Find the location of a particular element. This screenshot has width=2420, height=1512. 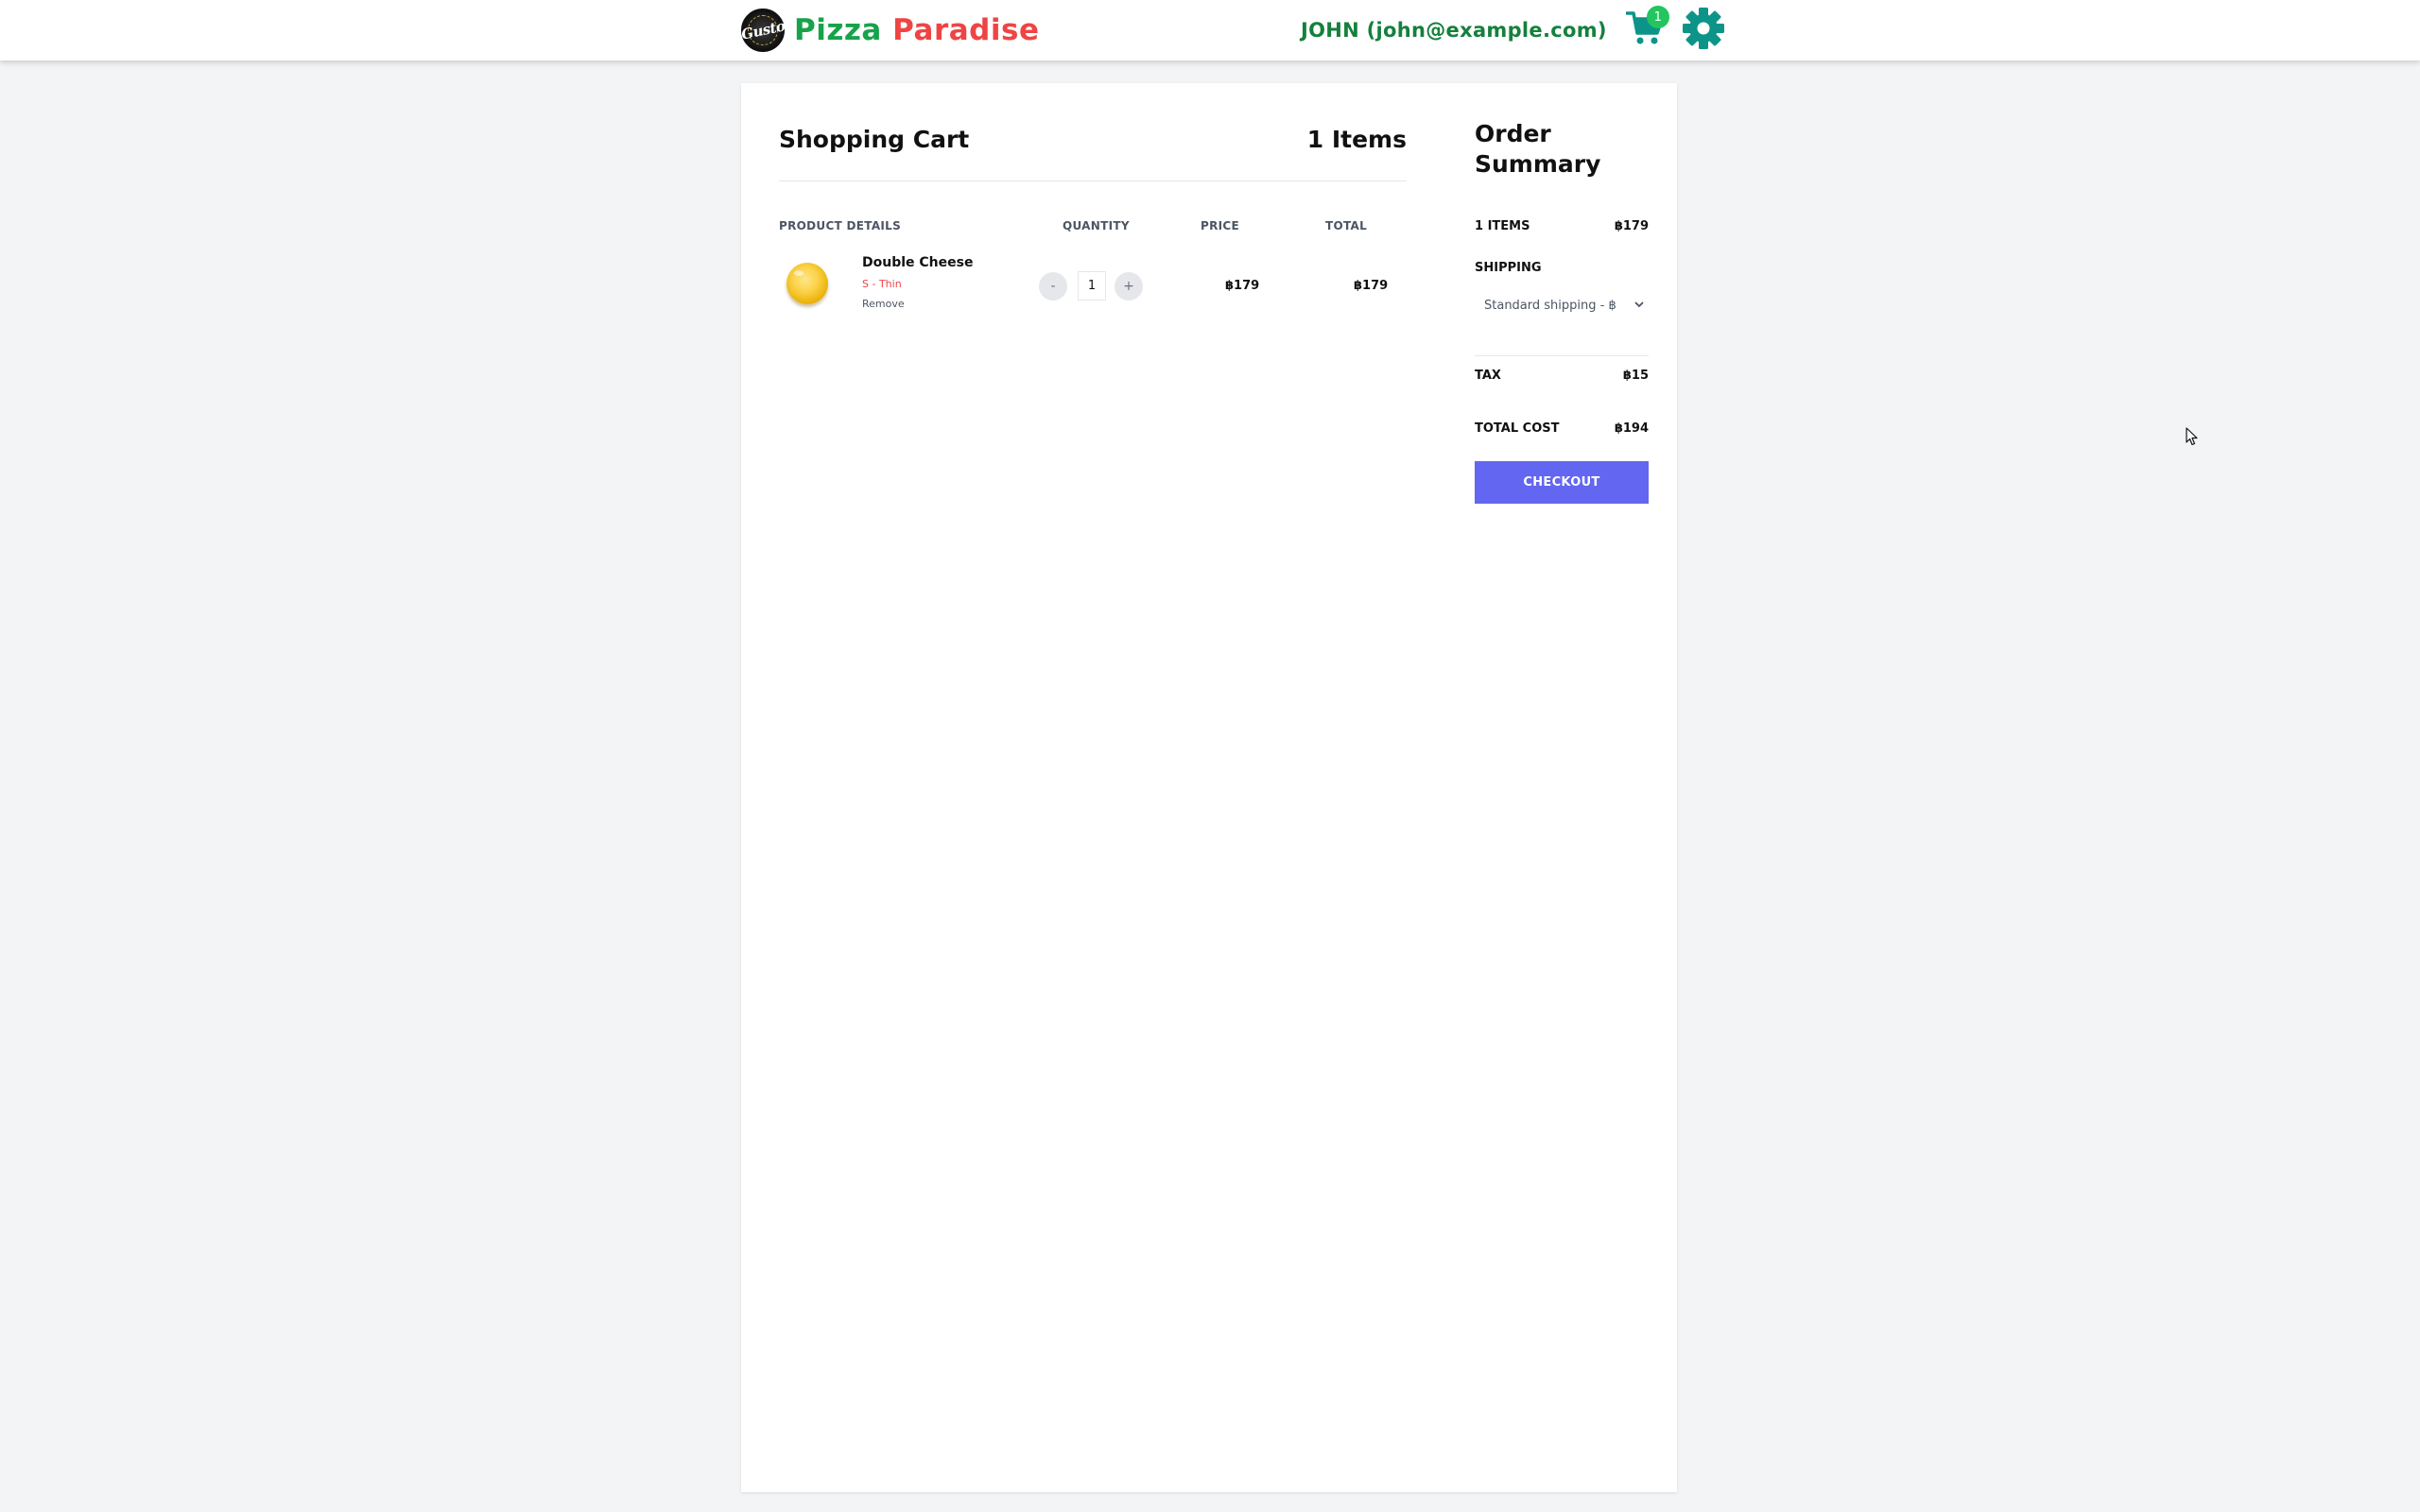

cart-title: Shopping Cart is located at coordinates (874, 139).